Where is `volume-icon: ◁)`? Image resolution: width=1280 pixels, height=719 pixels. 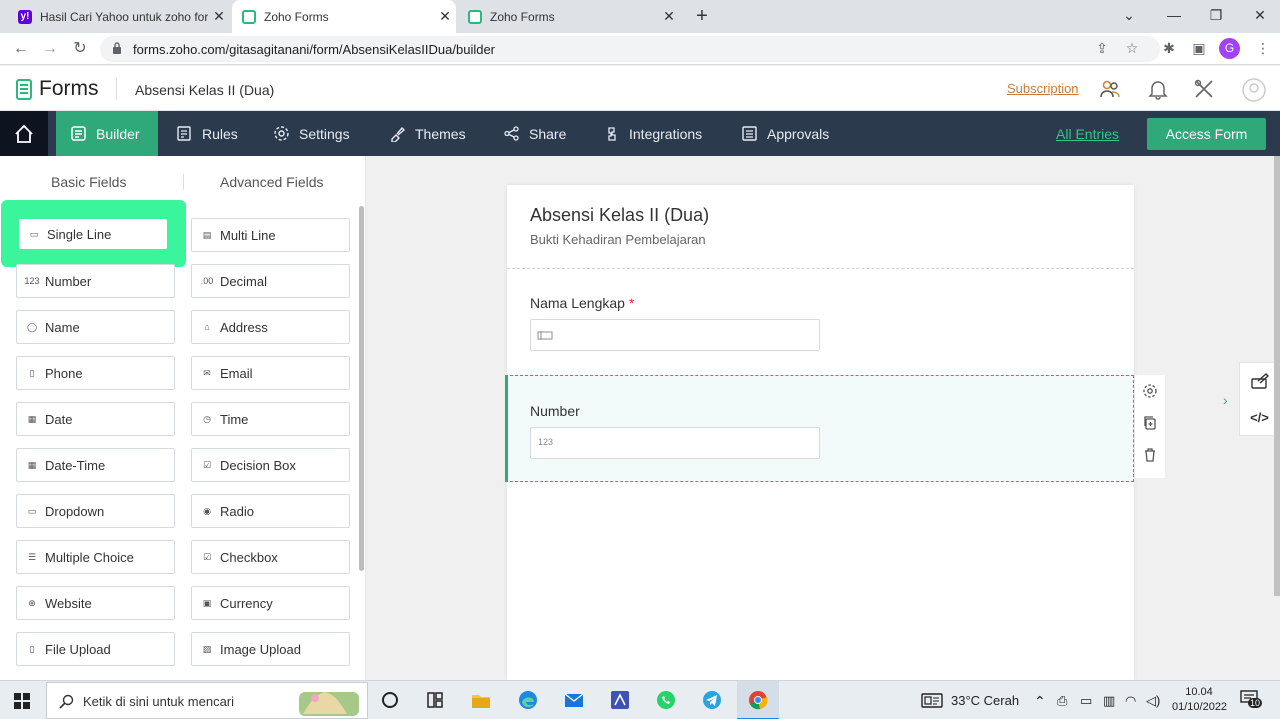
volume-icon: ◁) is located at coordinates (1153, 701).